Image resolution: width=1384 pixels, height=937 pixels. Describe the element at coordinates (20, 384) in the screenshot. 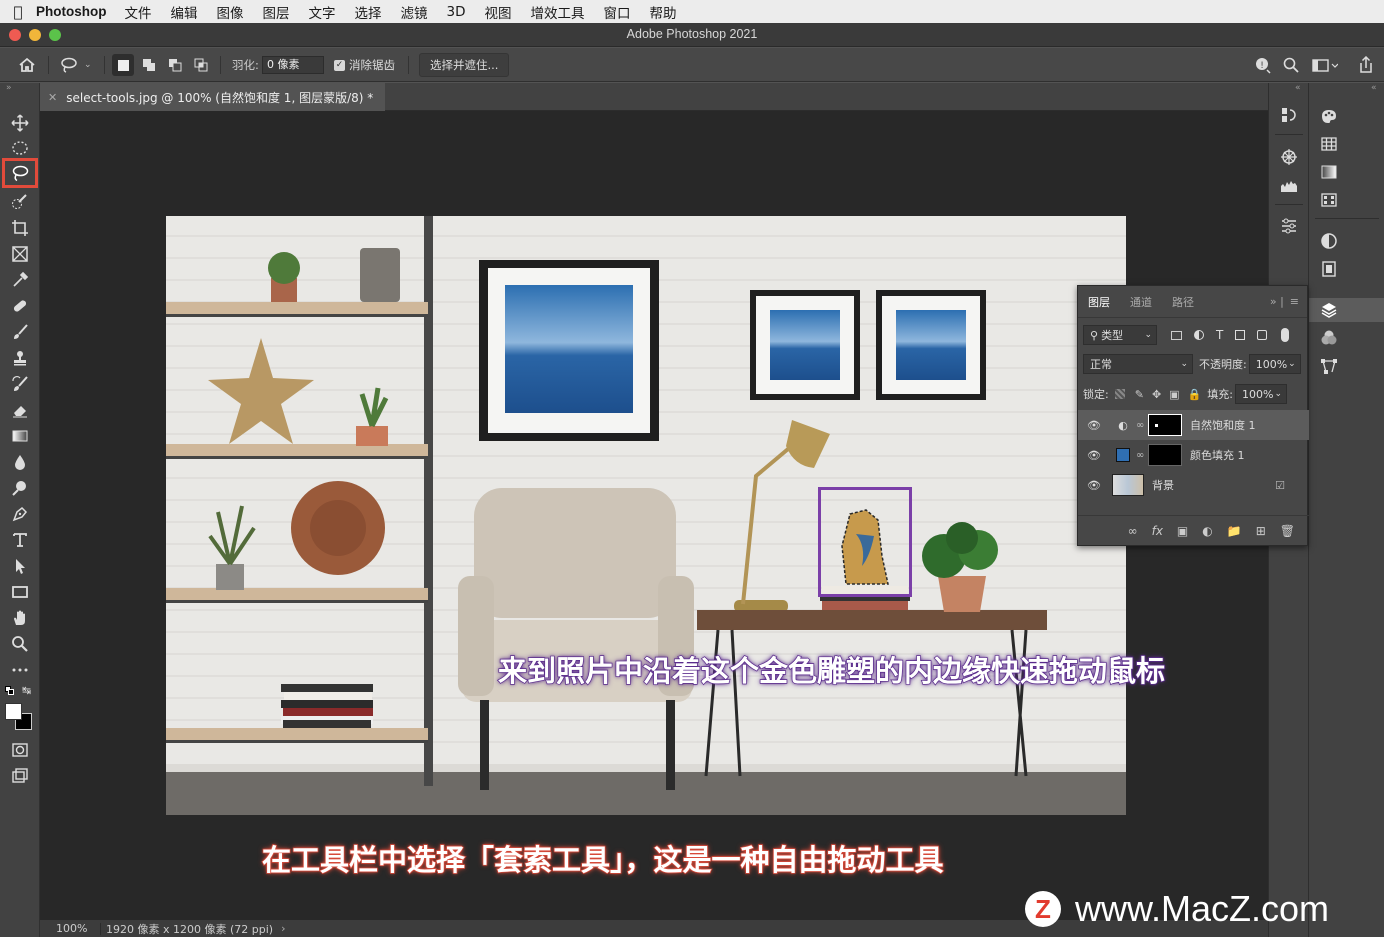

I see `history-brush-tool` at that location.